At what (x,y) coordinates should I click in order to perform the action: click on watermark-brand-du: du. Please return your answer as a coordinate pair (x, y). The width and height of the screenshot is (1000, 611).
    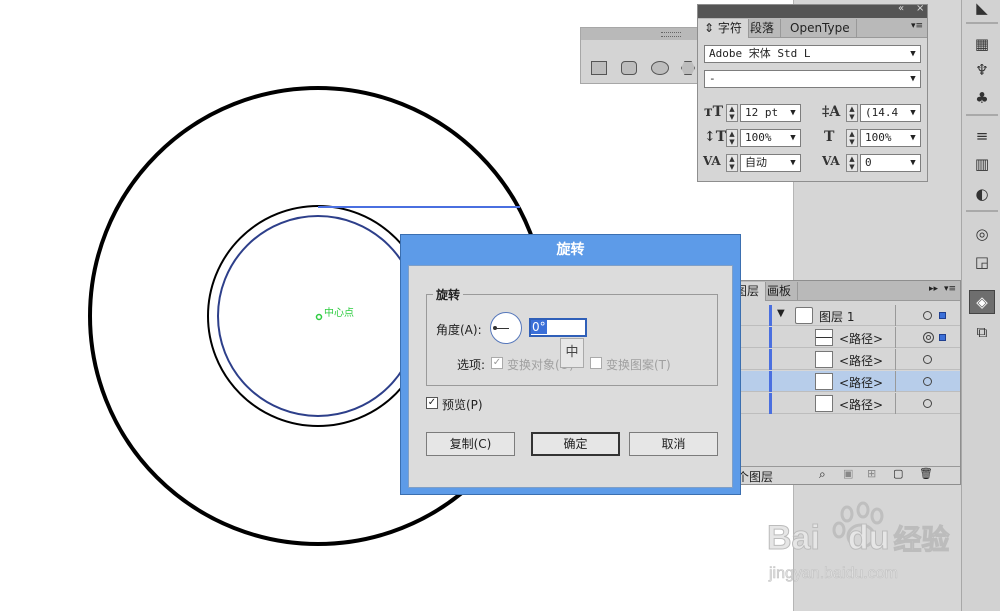
    Looking at the image, I should click on (868, 538).